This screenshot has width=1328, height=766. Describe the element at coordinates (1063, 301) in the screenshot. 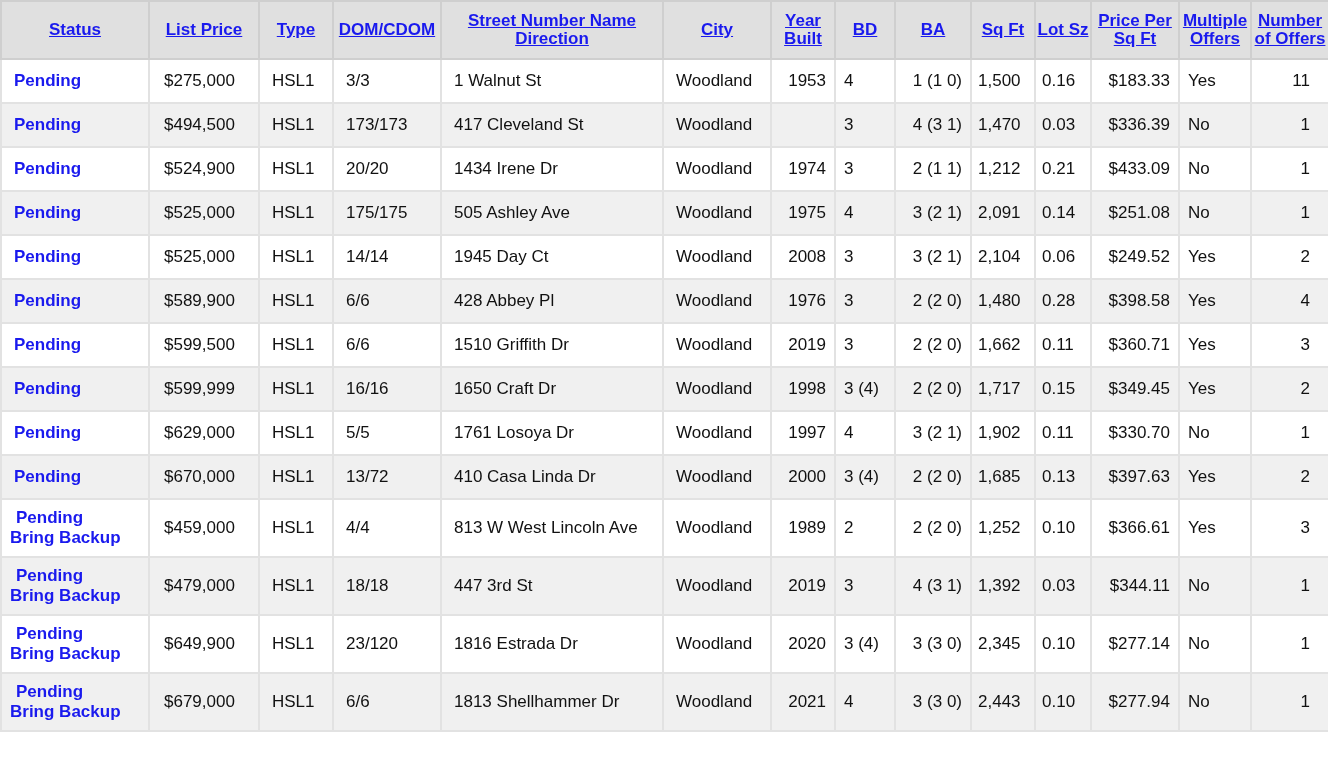

I see `table-cell: 0.28` at that location.